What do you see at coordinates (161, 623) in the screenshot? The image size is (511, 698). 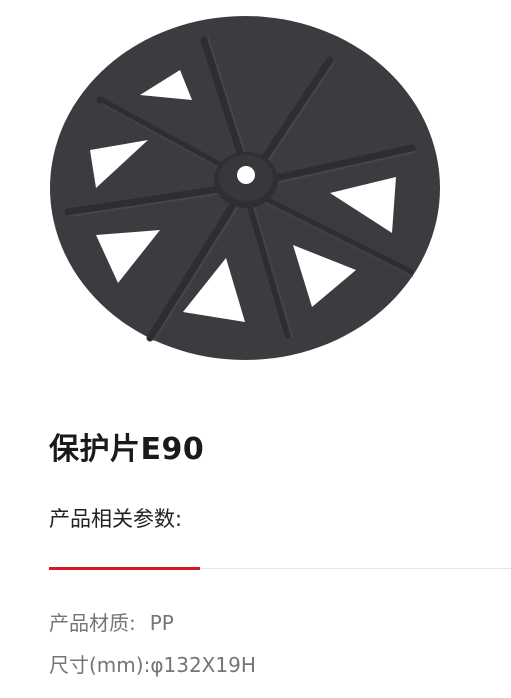 I see `spec-material-value: PP` at bounding box center [161, 623].